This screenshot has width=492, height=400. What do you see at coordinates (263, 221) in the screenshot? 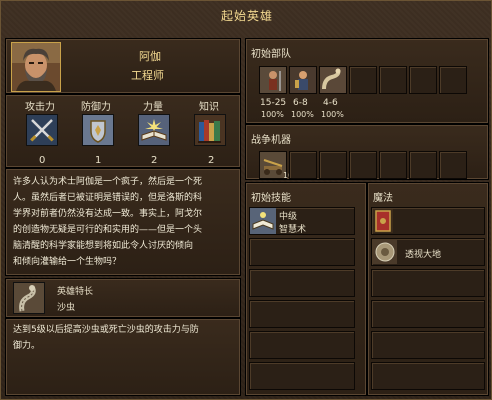
I see `wisdom-skill-icon` at bounding box center [263, 221].